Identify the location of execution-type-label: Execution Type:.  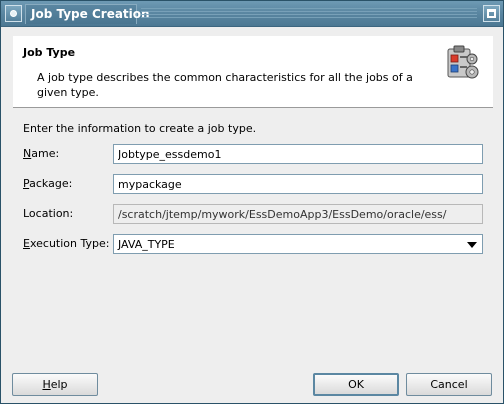
(66, 243).